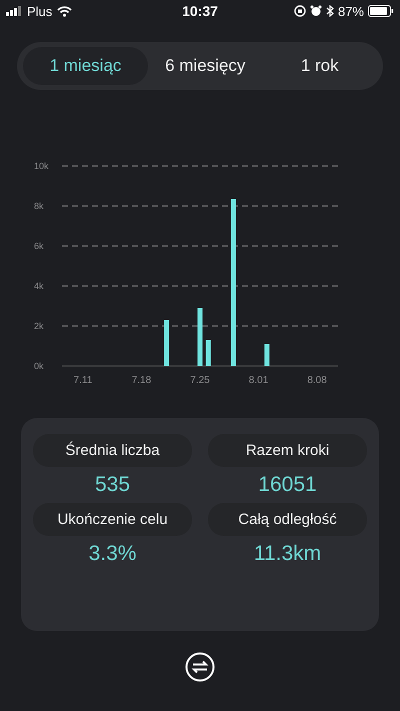  I want to click on swap-icon, so click(200, 667).